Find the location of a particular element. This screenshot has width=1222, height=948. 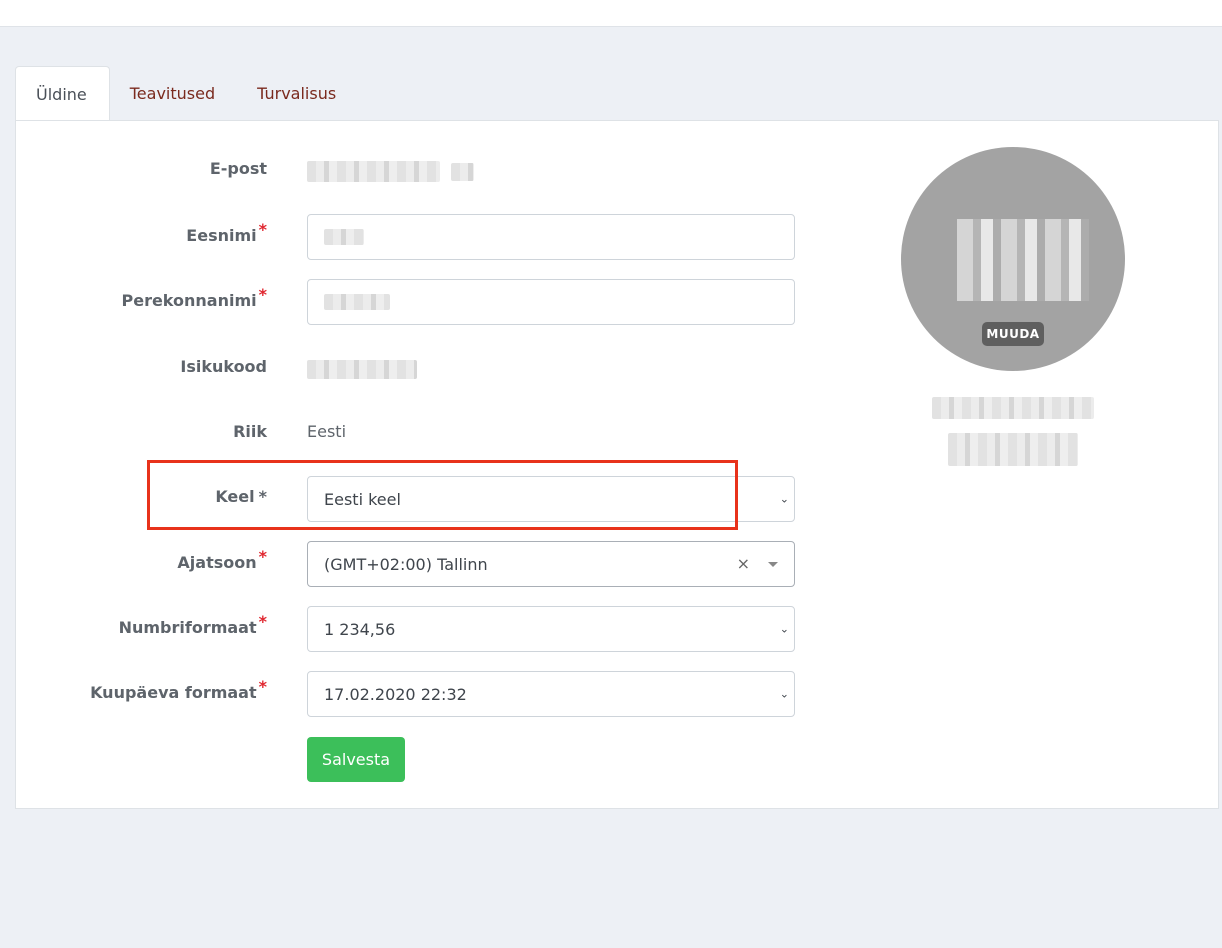

tab-notifications: Teavitused is located at coordinates (173, 93).